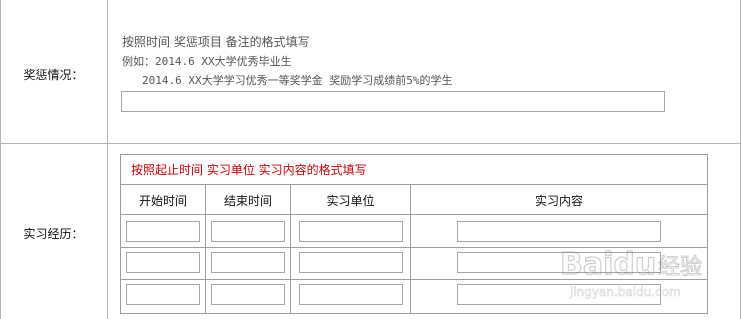 The image size is (741, 319). I want to click on outer-left-border, so click(0, 159).